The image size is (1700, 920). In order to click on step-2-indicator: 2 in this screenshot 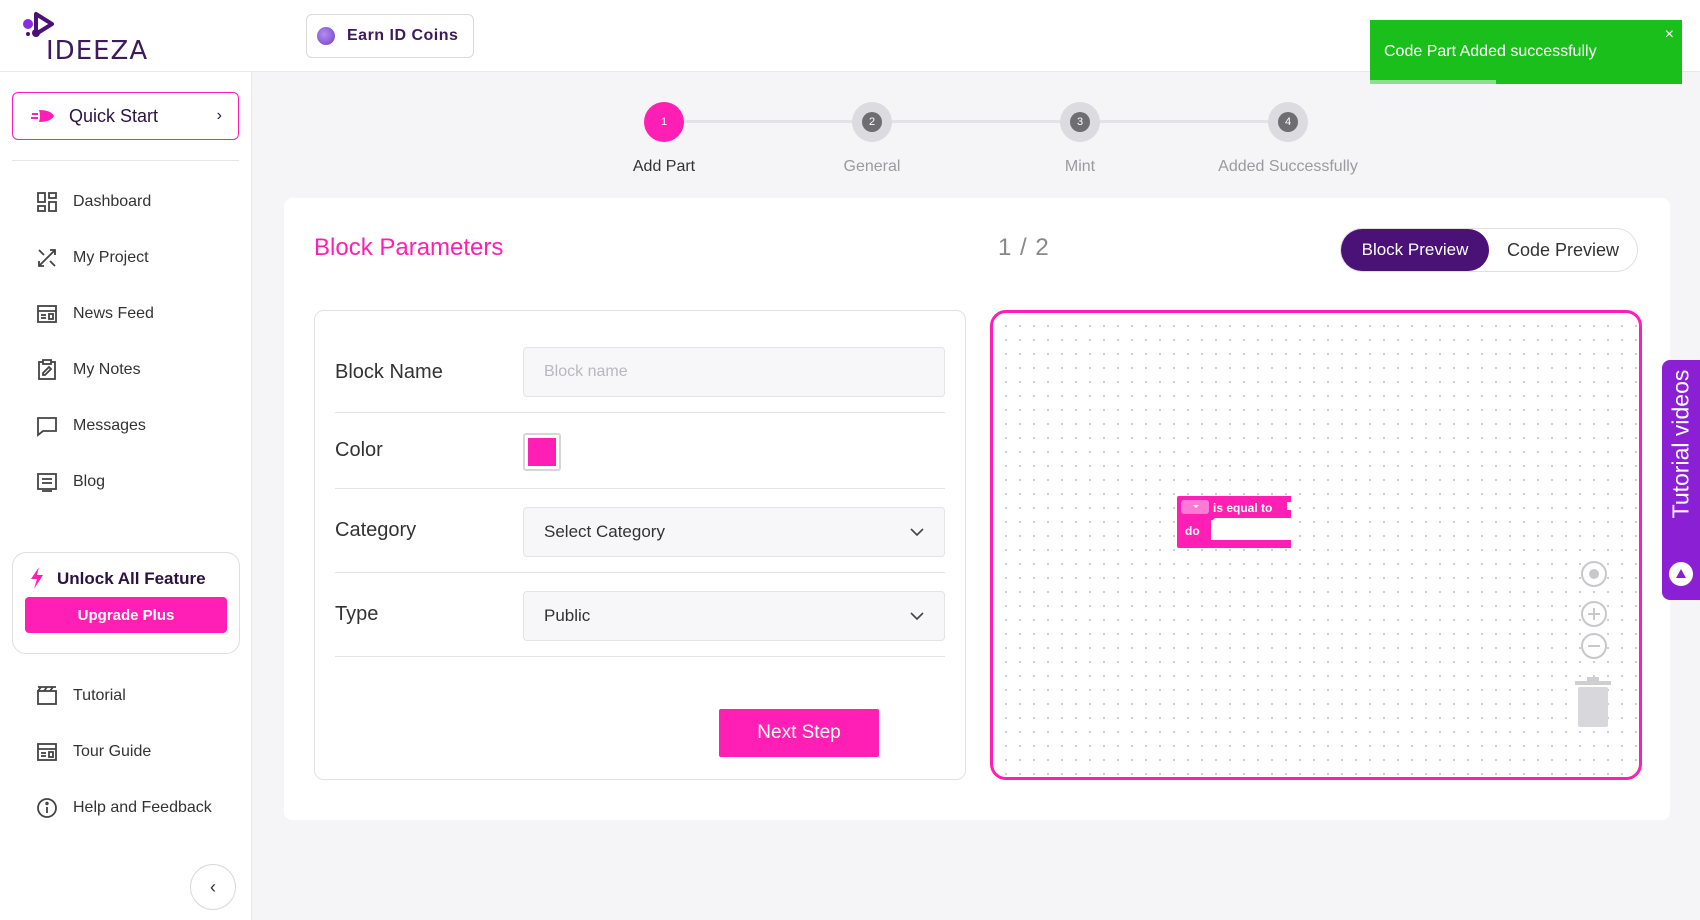, I will do `click(872, 122)`.